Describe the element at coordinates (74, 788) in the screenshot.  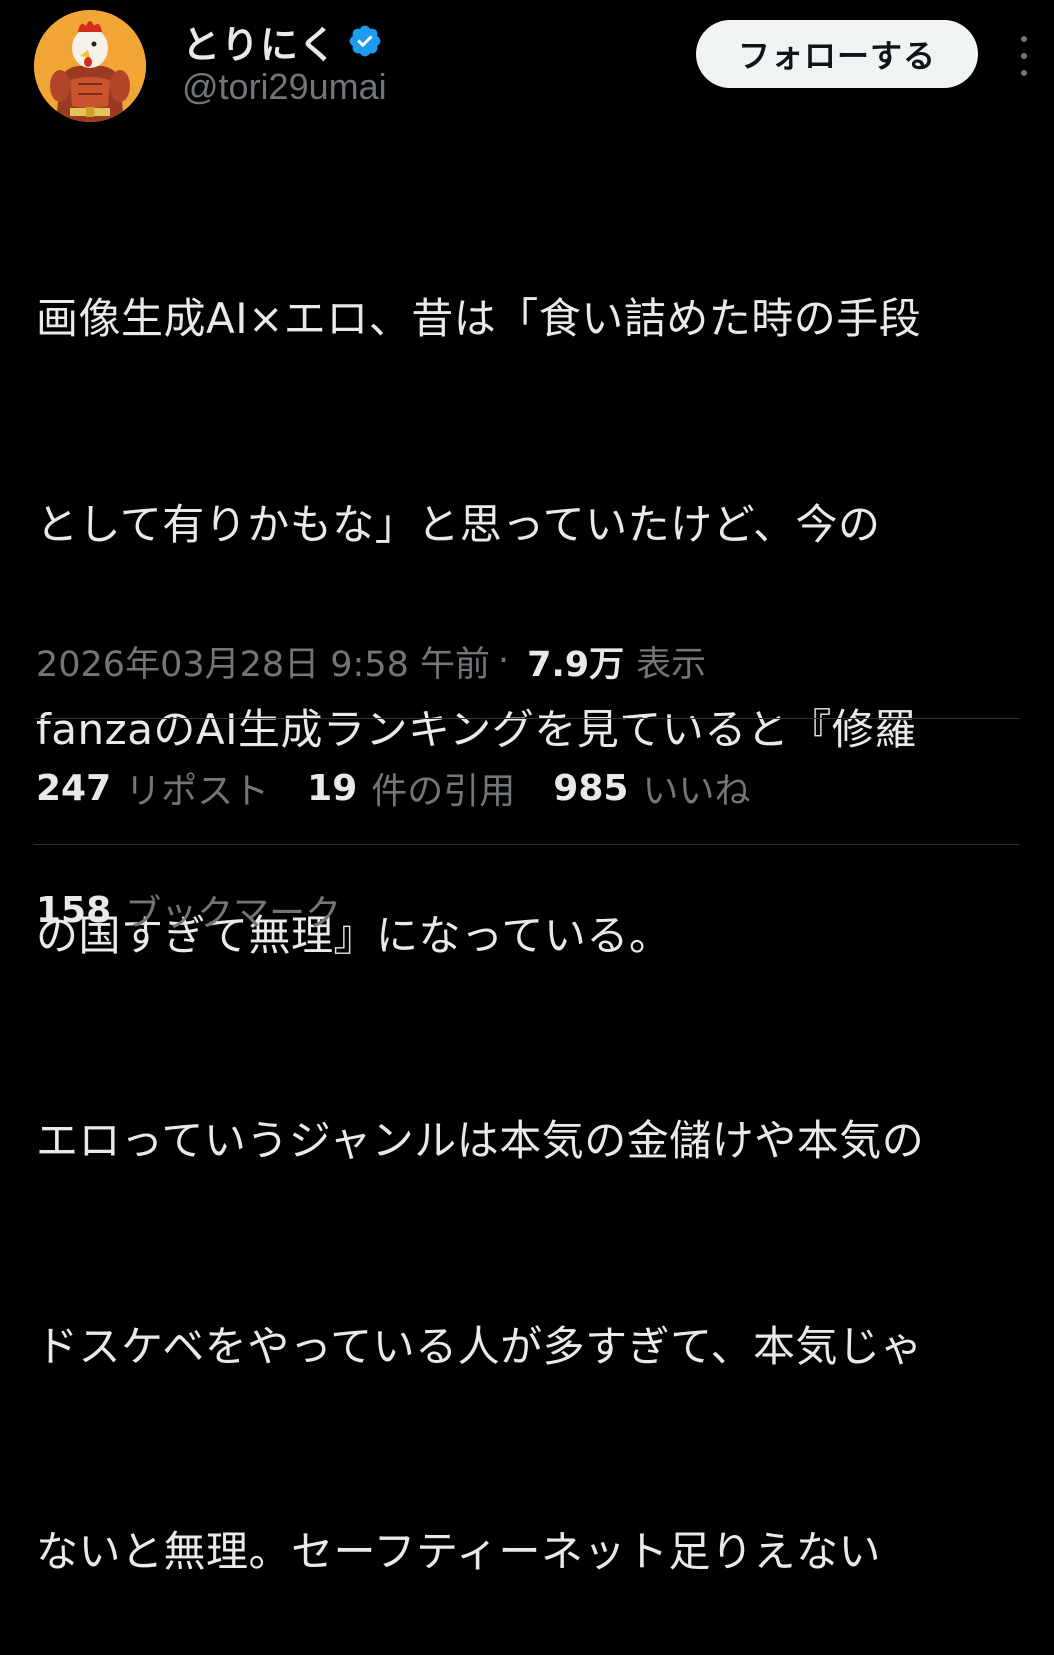
I see `reposts-count: 247` at that location.